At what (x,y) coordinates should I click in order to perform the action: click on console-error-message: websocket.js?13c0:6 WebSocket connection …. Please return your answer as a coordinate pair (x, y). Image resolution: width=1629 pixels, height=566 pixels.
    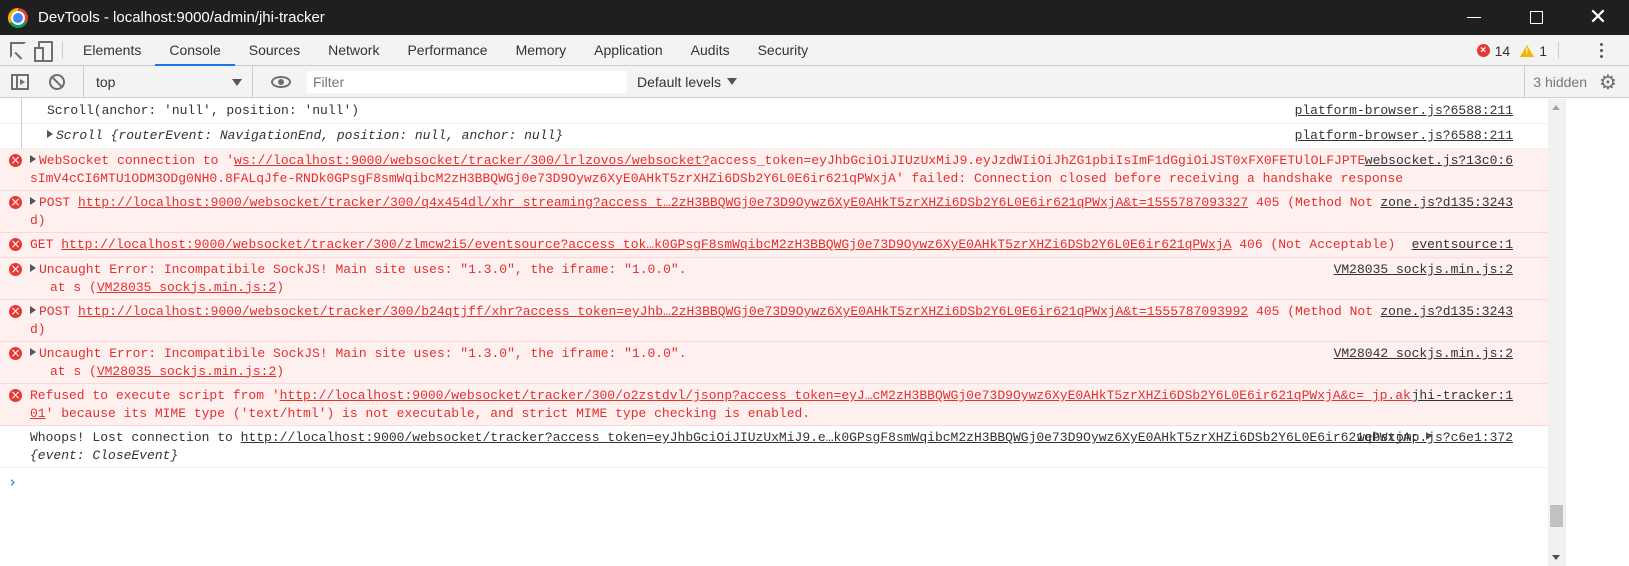
    Looking at the image, I should click on (774, 170).